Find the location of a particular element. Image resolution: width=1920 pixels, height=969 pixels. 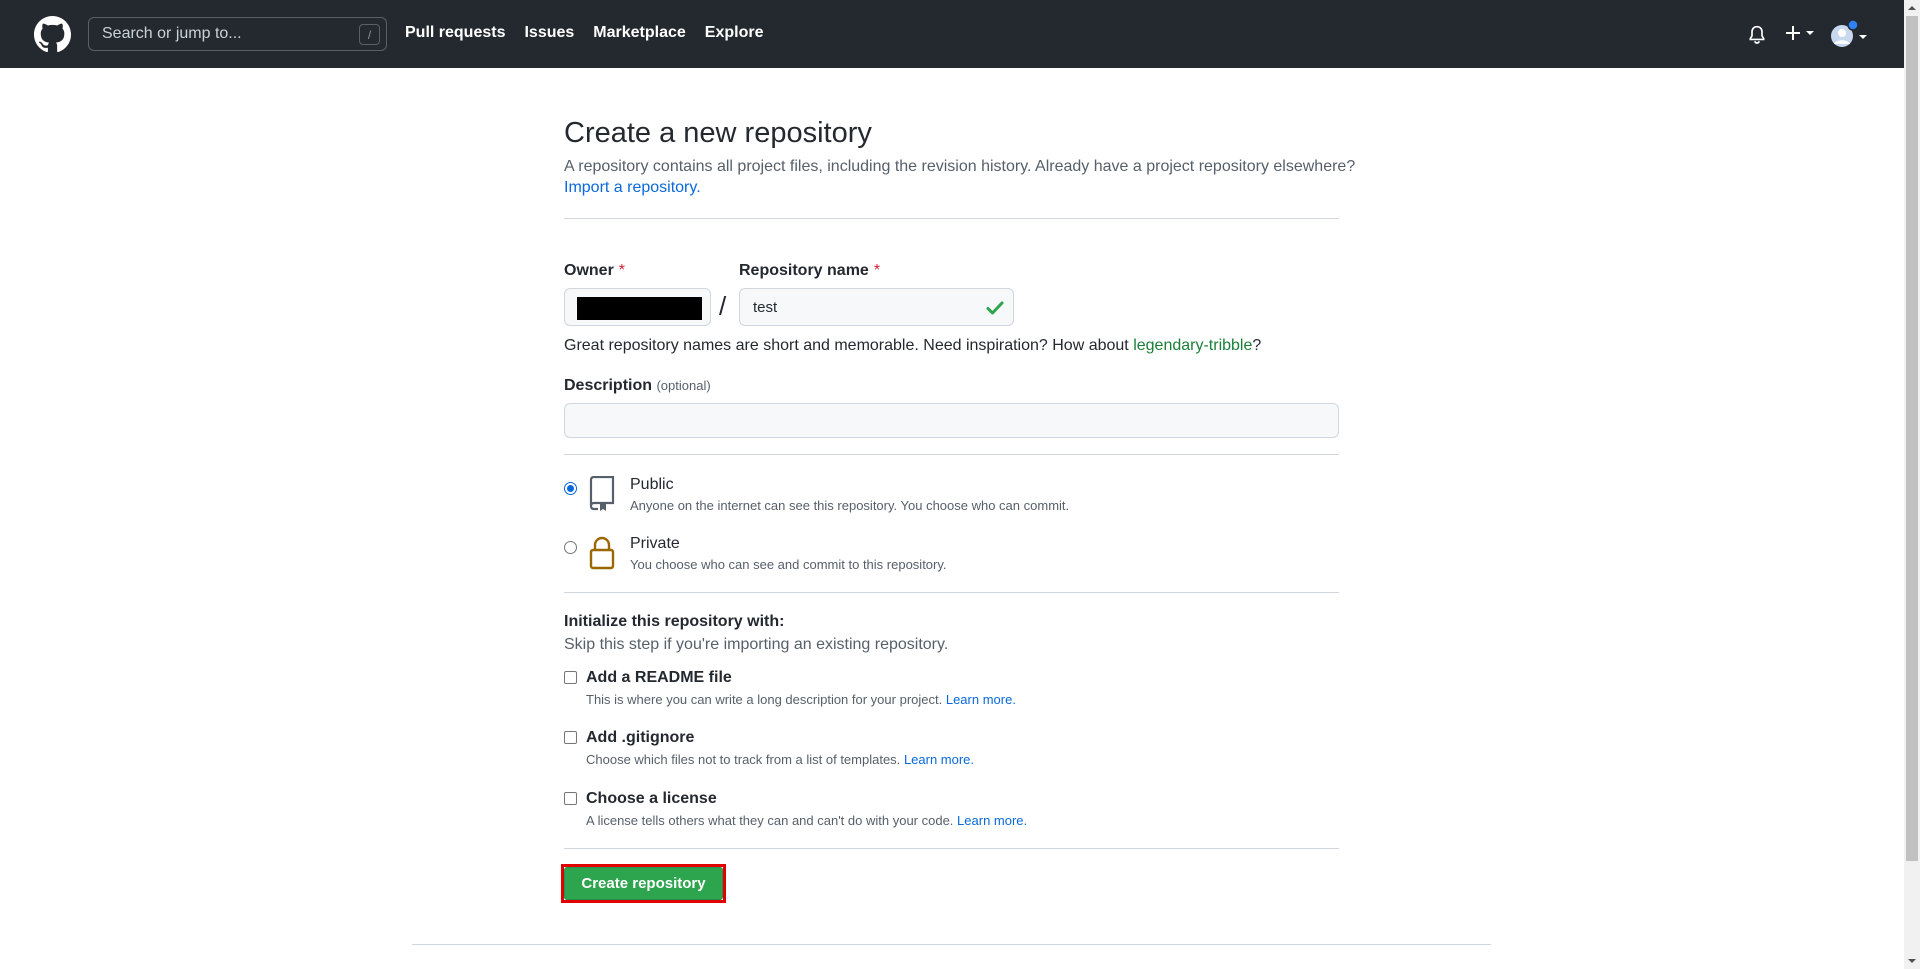

public-radio is located at coordinates (570, 488).